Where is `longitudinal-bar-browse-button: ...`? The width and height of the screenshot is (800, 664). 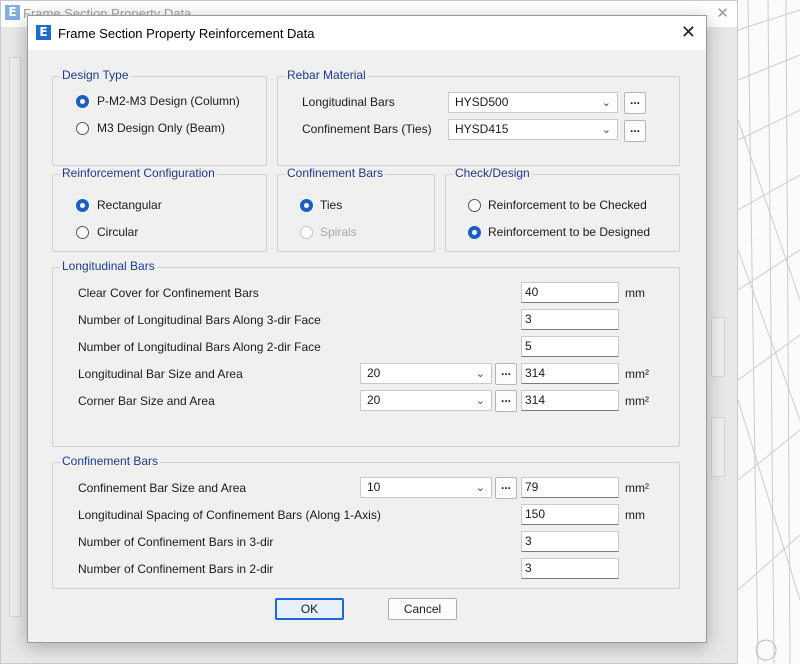
longitudinal-bar-browse-button: ... is located at coordinates (506, 374).